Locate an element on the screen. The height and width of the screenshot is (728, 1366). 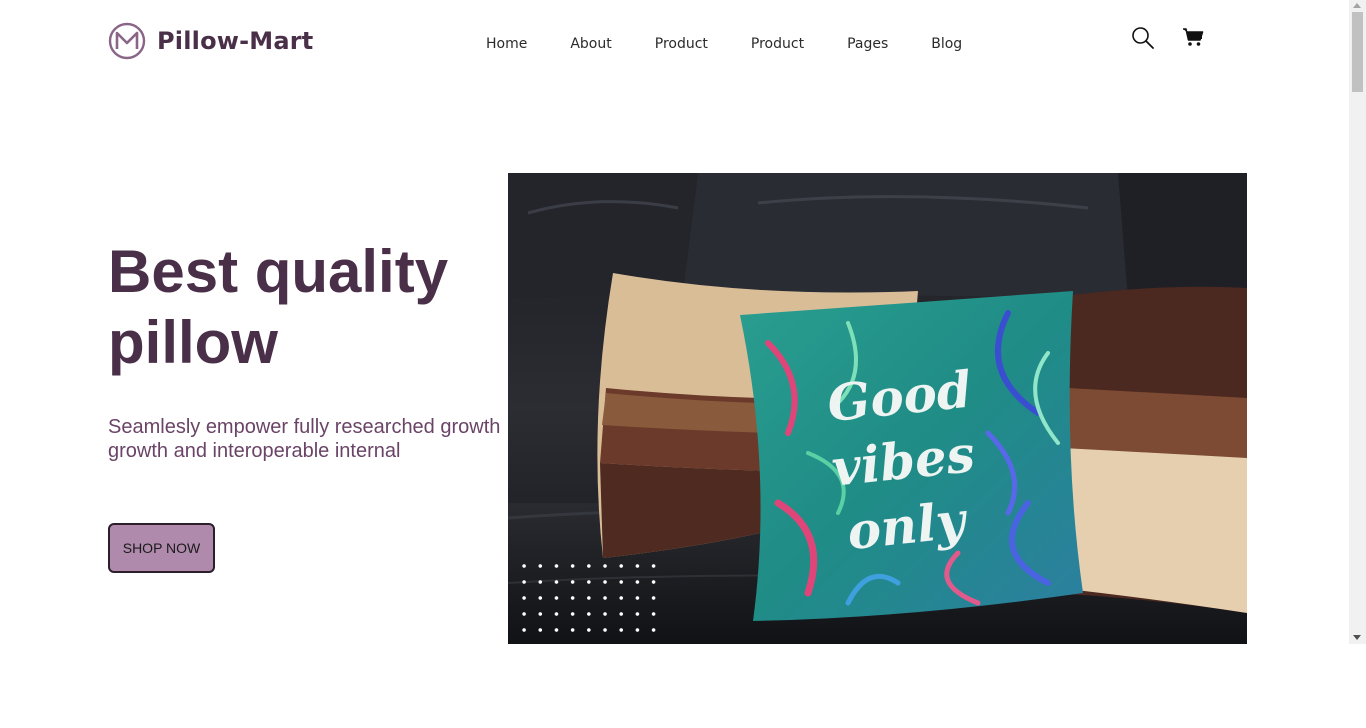
brand-logo: Pillow-Mart is located at coordinates (210, 41).